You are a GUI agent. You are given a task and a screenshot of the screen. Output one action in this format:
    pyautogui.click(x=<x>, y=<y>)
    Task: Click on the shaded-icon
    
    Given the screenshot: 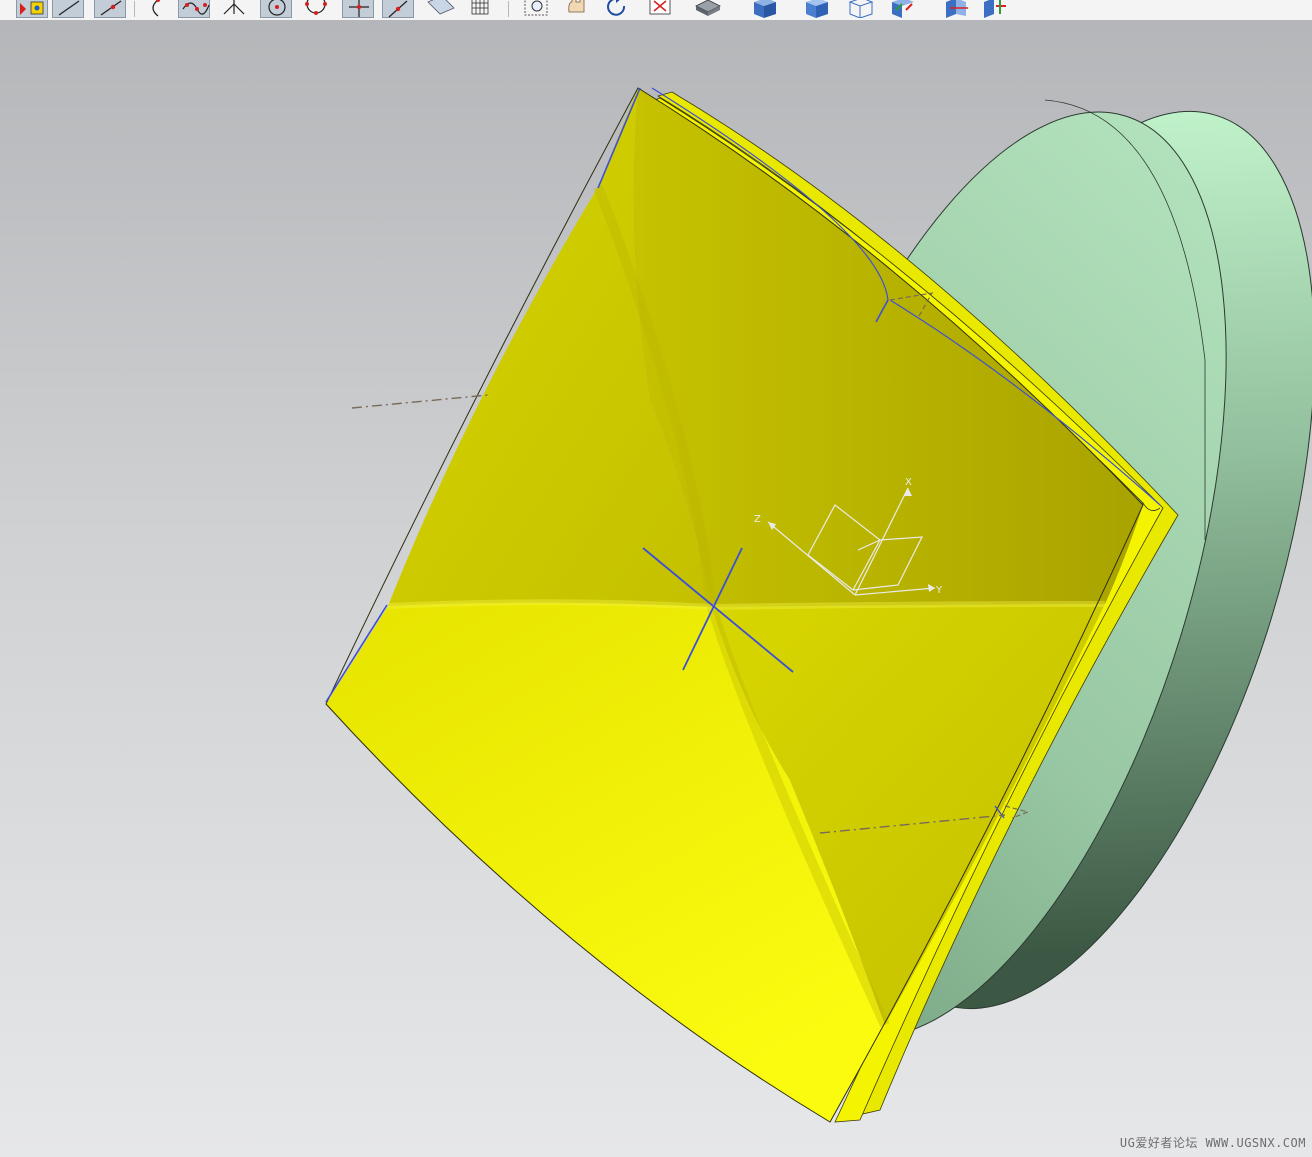 What is the action you would take?
    pyautogui.click(x=816, y=9)
    